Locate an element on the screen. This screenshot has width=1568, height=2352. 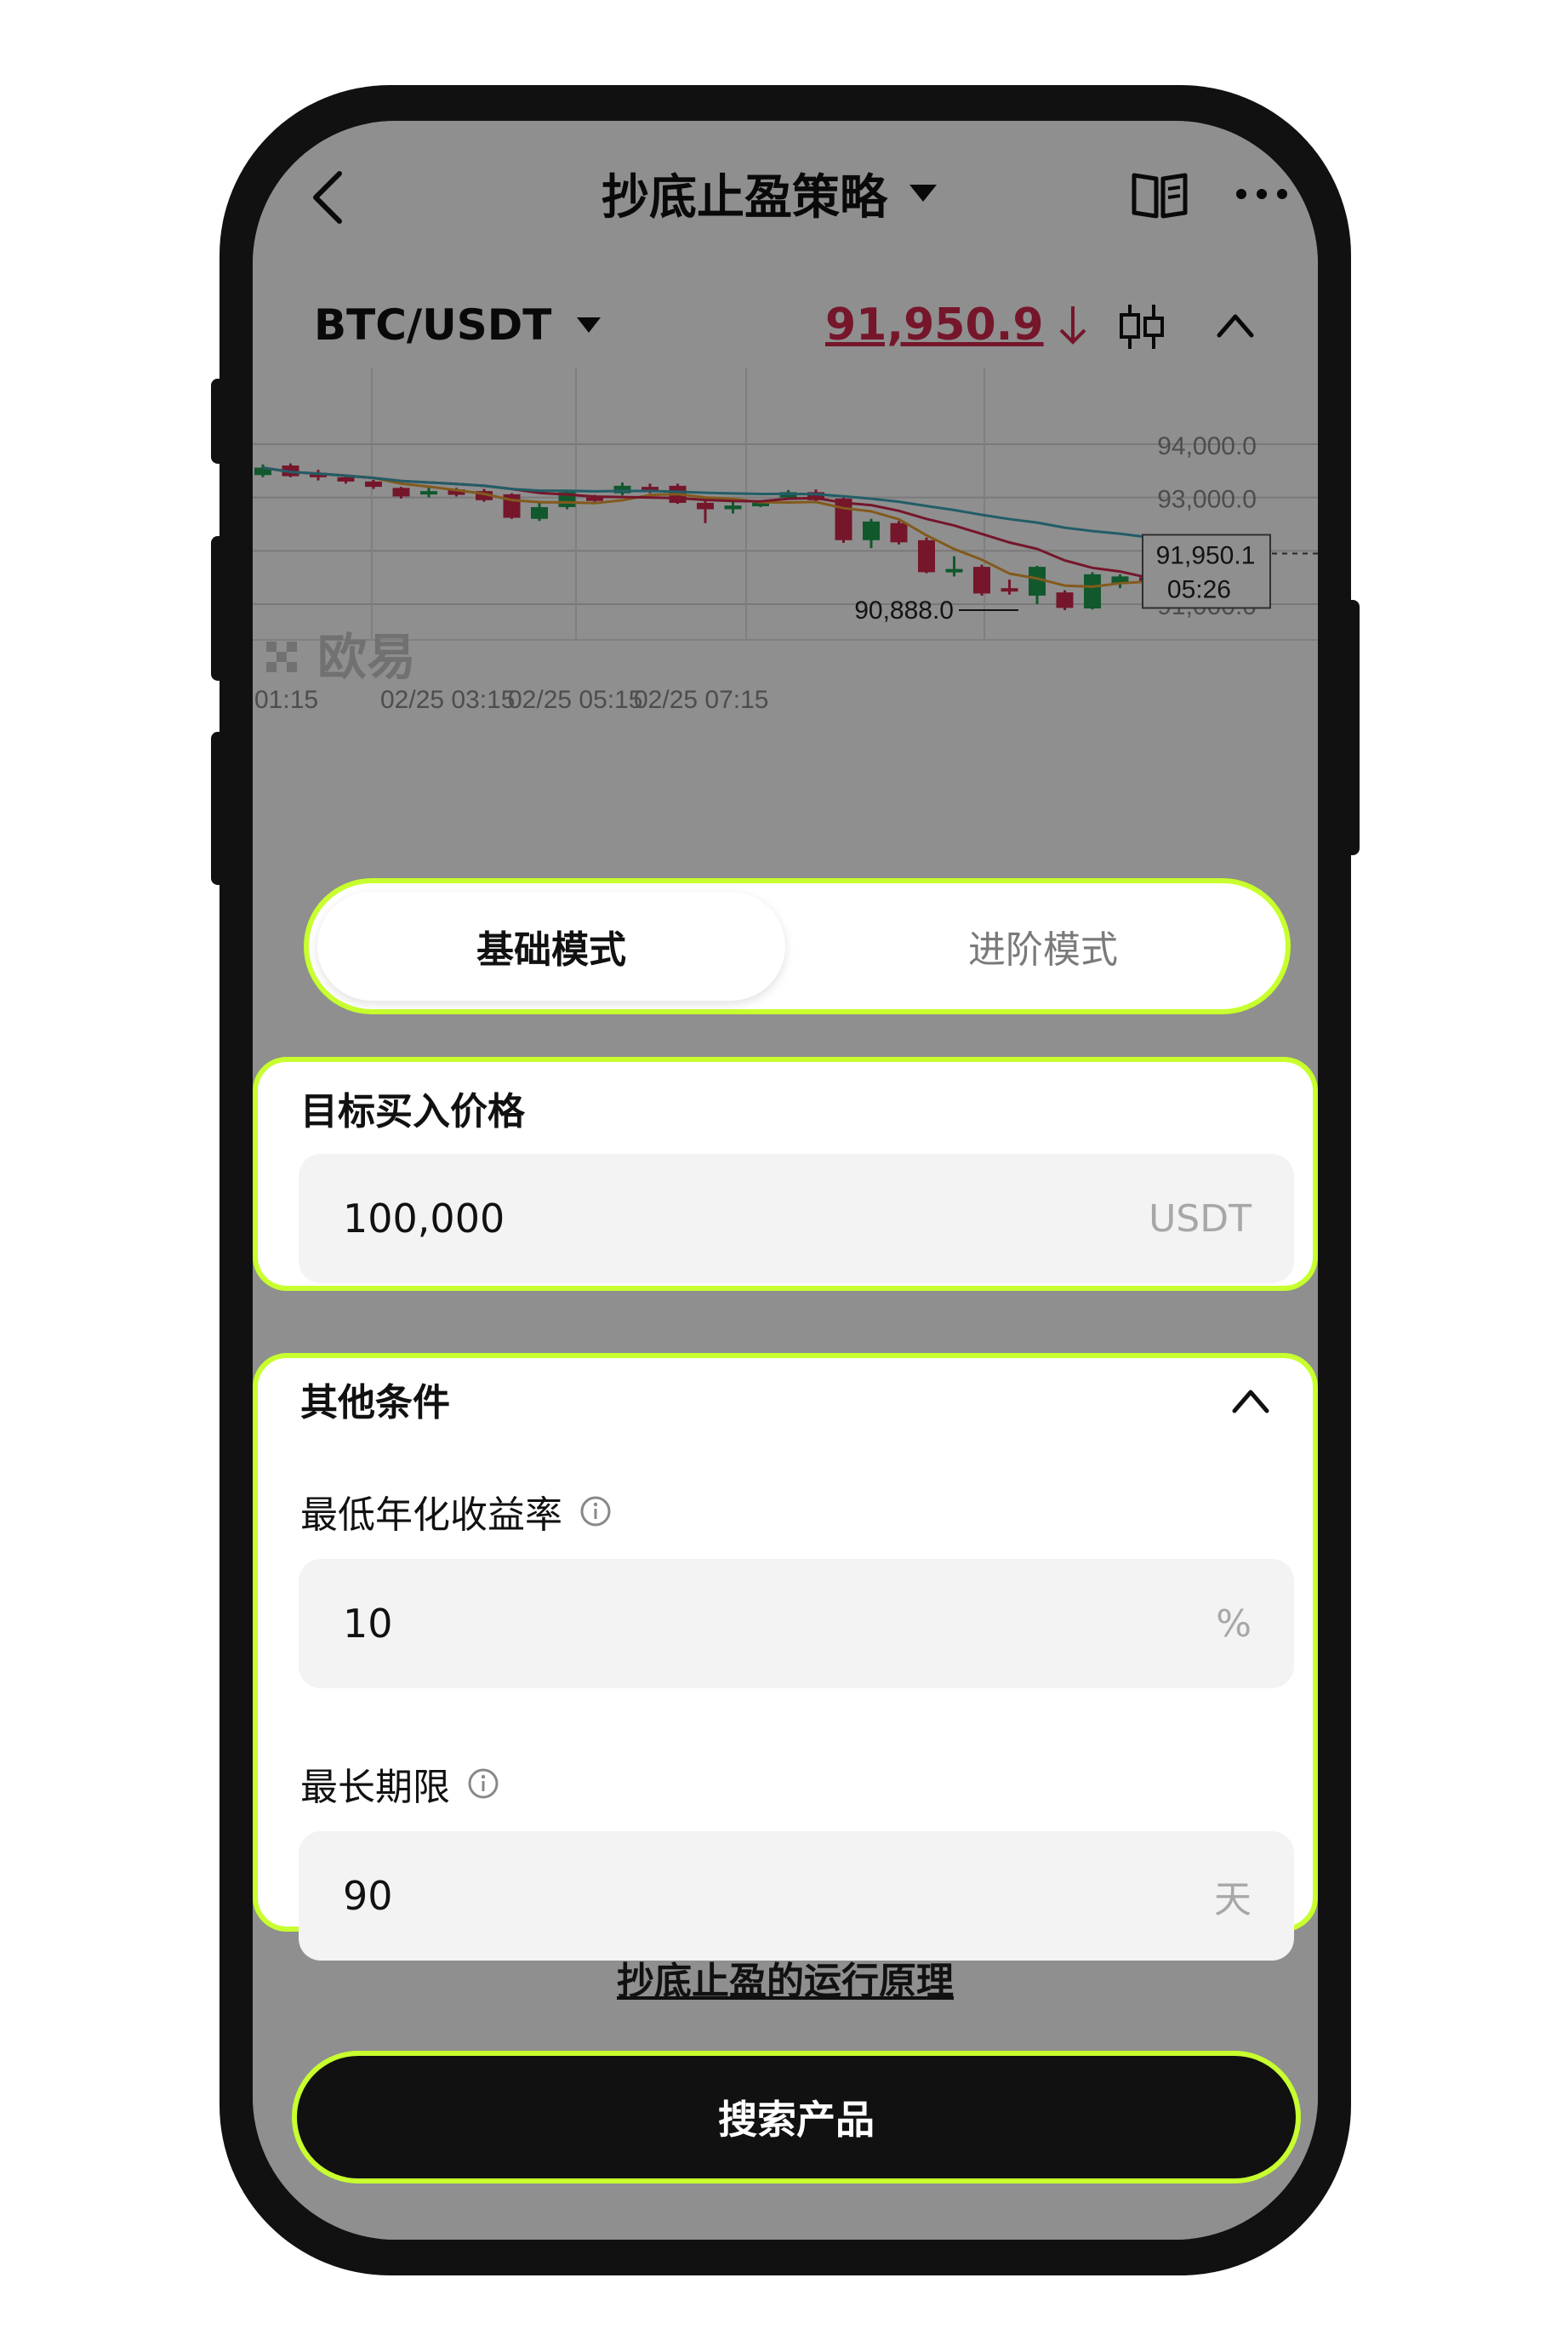
candlestick-chart-icon is located at coordinates (1141, 326).